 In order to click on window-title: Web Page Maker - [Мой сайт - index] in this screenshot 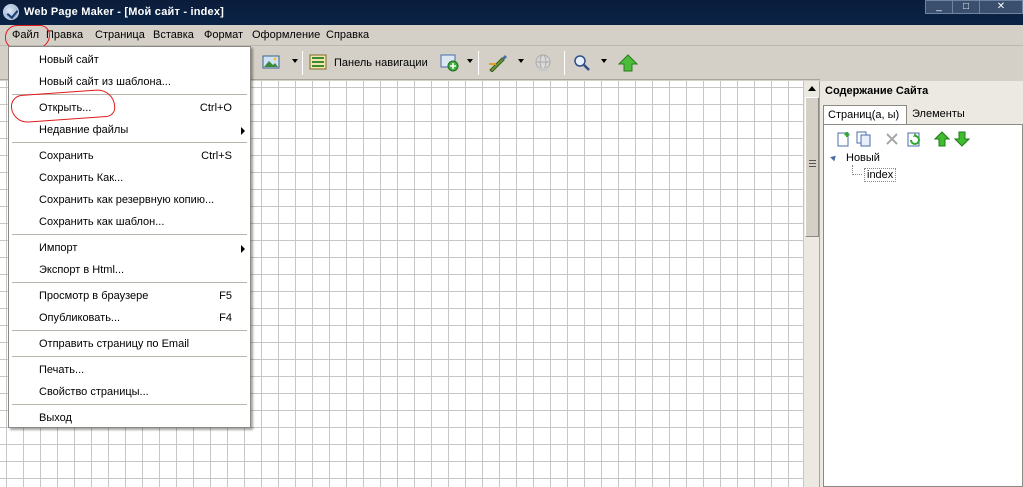, I will do `click(124, 12)`.